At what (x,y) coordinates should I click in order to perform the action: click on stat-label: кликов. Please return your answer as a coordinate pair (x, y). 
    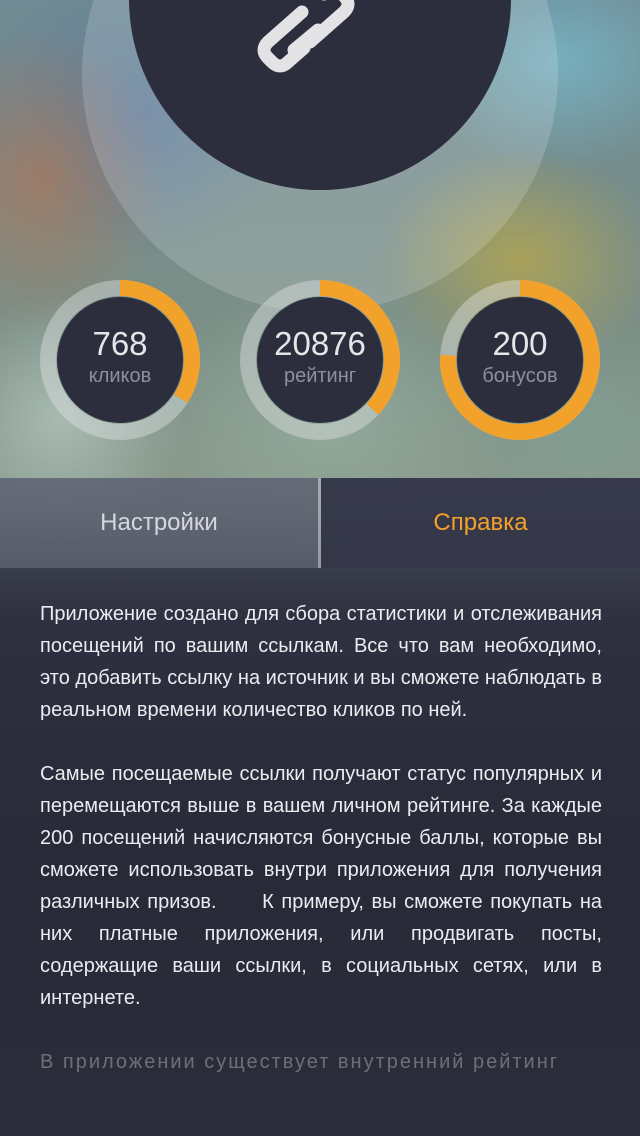
    Looking at the image, I should click on (120, 376).